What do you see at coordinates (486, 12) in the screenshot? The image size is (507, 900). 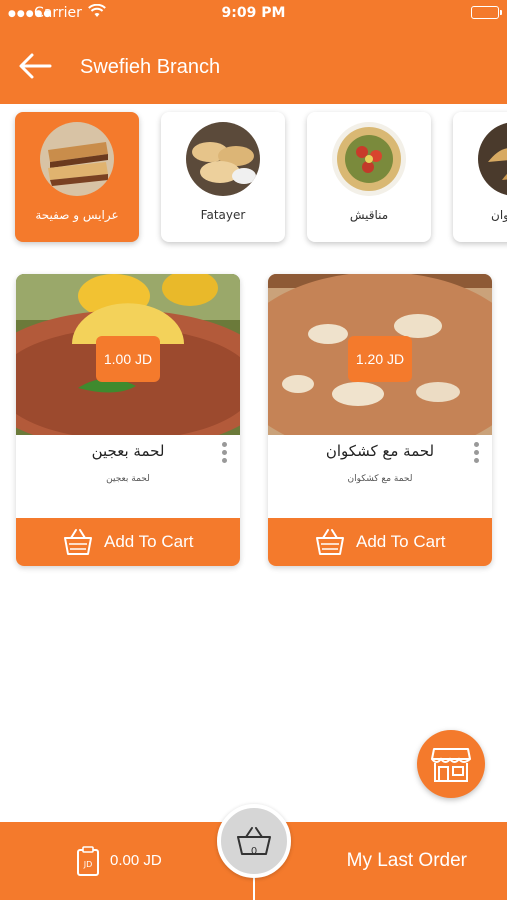 I see `battery-icon` at bounding box center [486, 12].